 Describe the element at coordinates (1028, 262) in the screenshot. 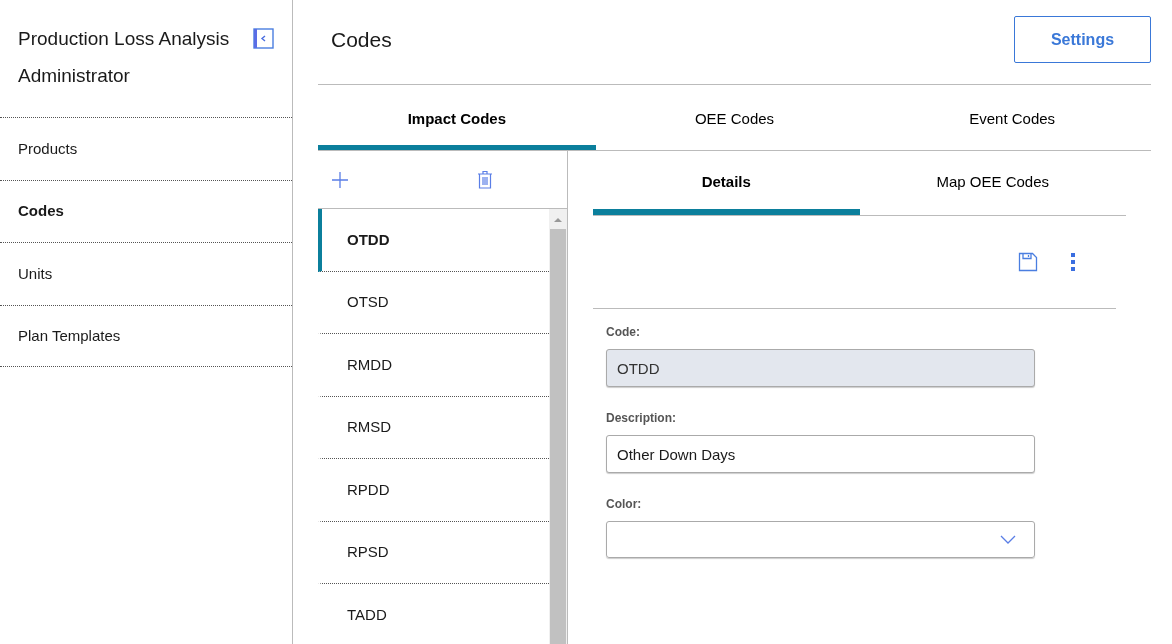

I see `save-icon` at that location.